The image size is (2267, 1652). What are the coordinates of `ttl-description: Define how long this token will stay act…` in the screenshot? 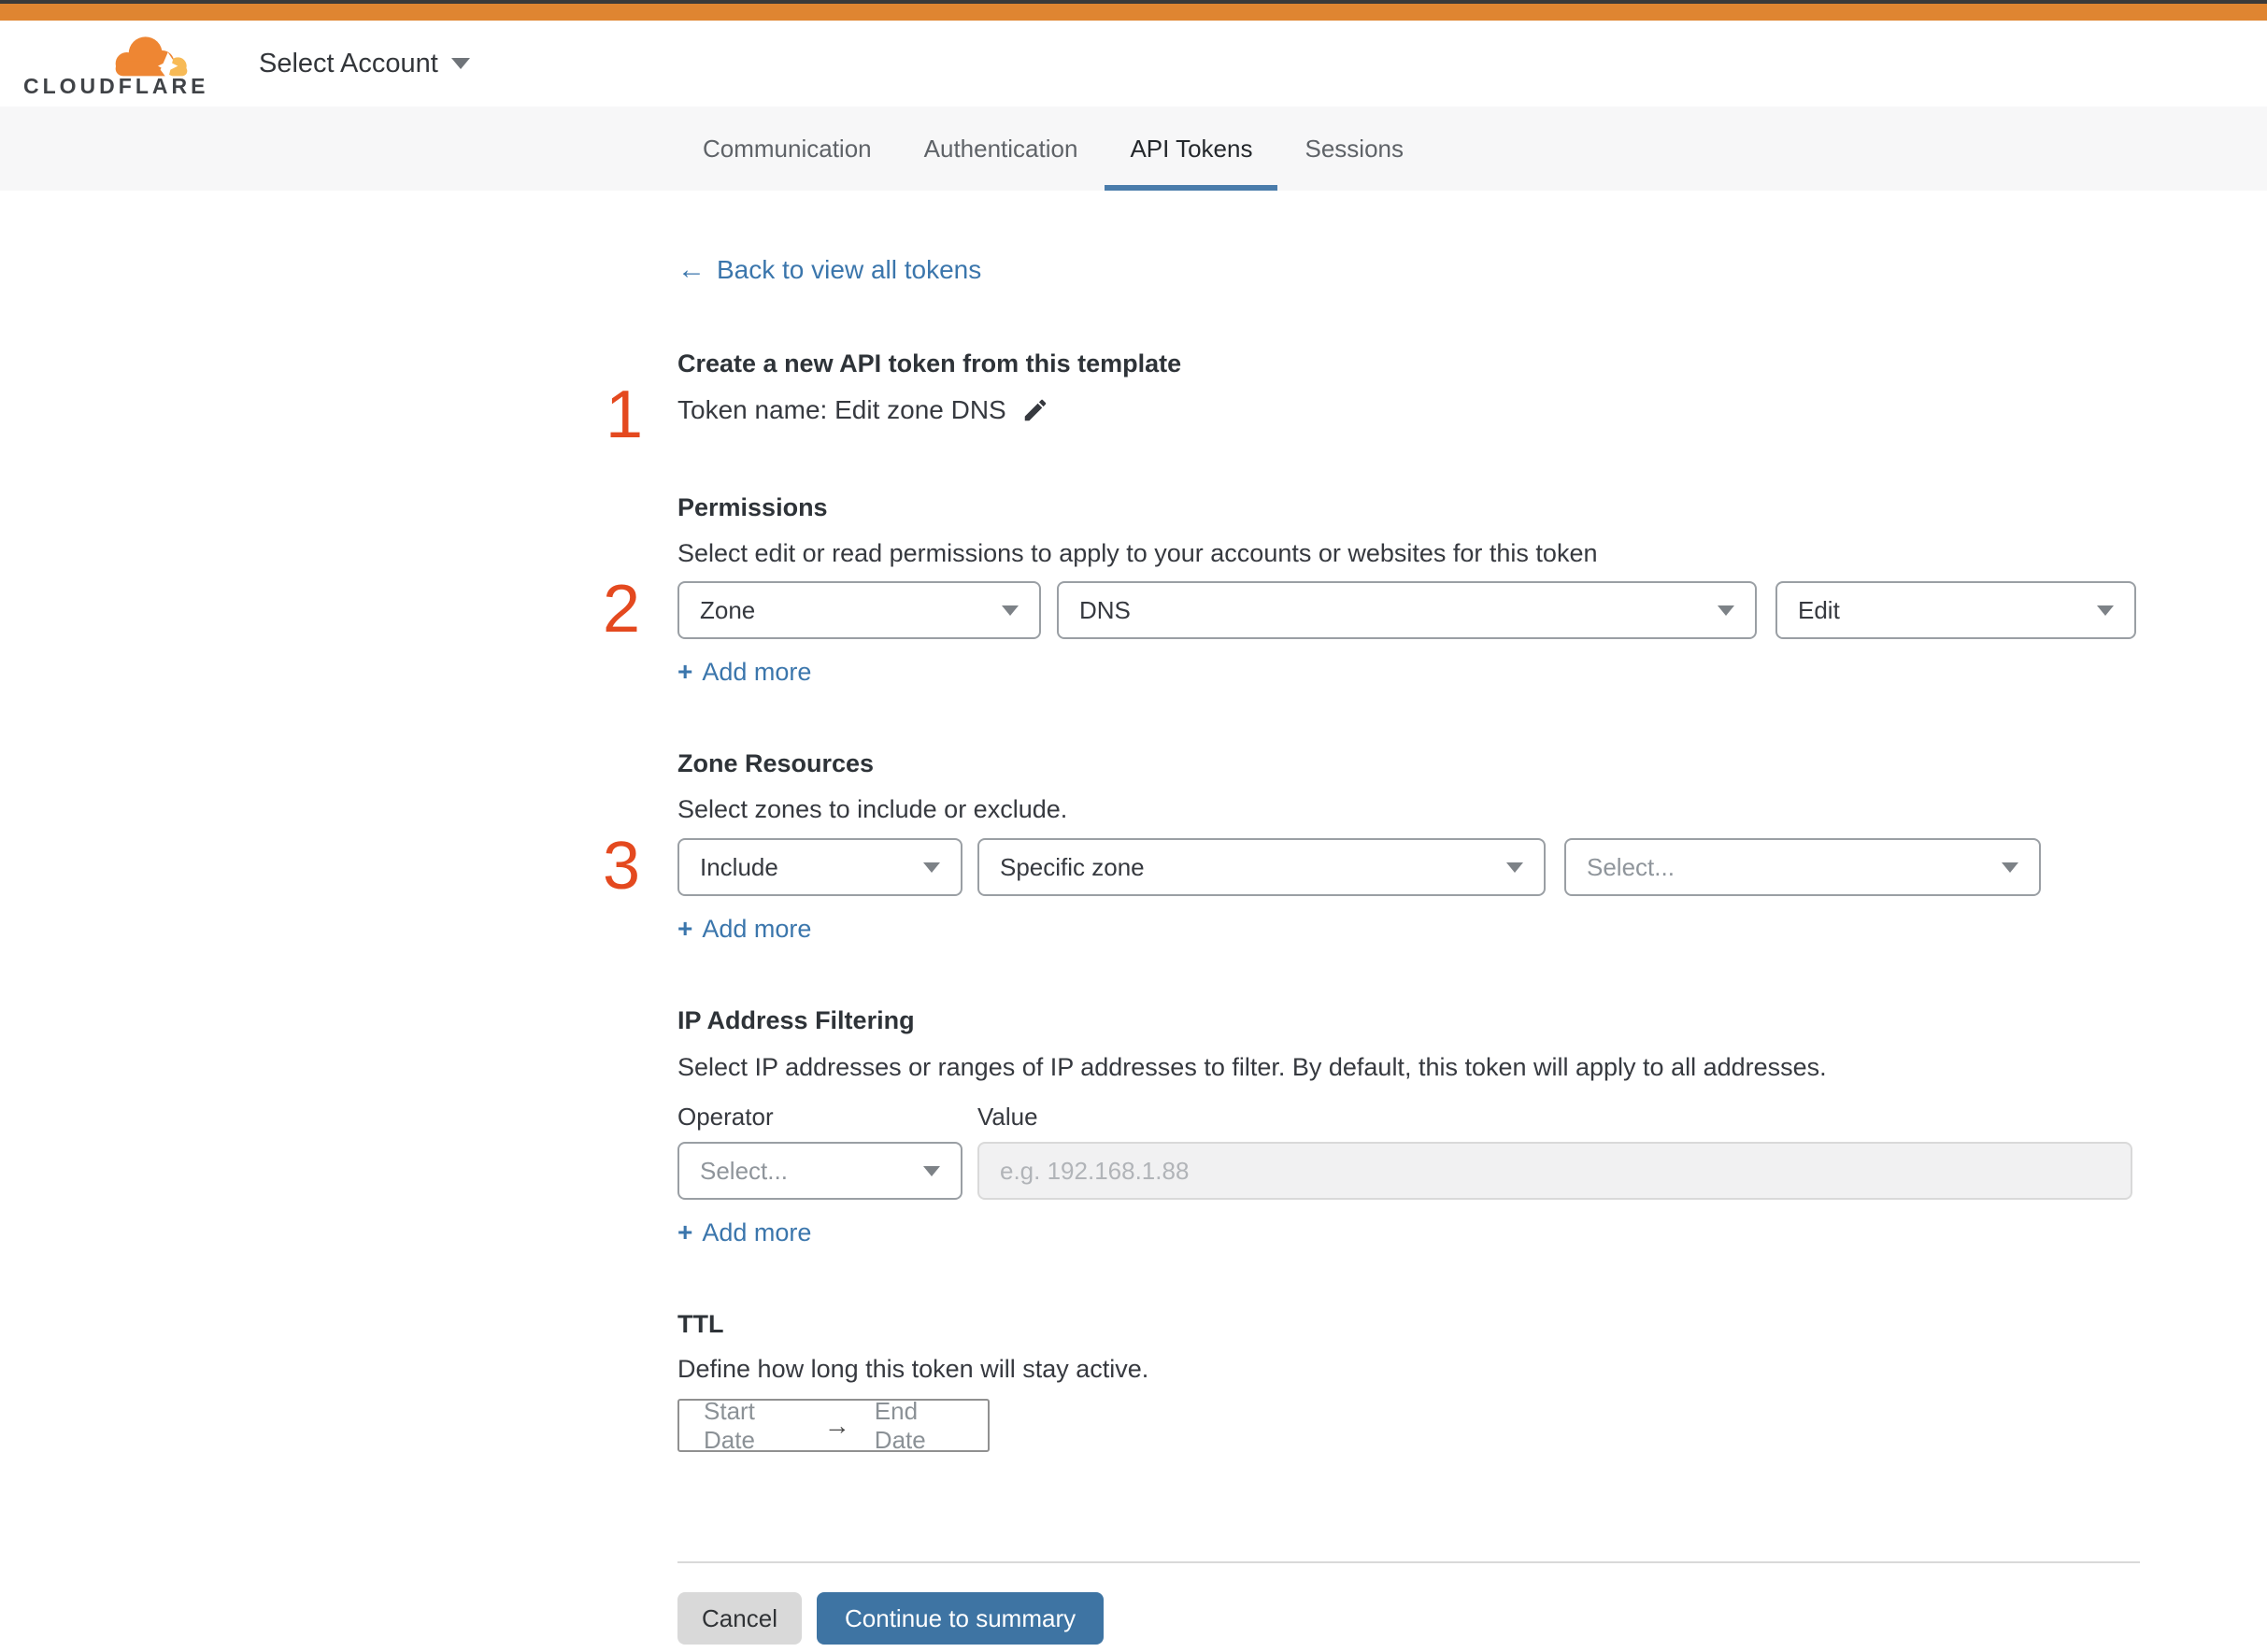 It's located at (913, 1369).